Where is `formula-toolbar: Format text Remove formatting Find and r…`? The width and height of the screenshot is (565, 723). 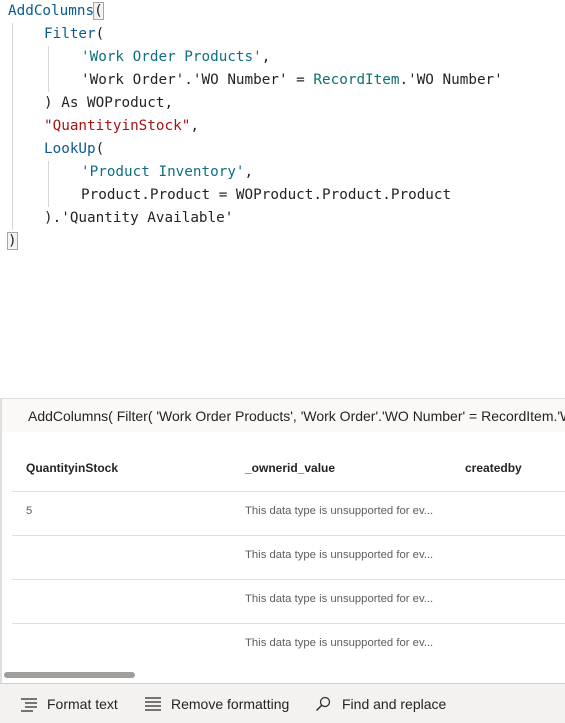 formula-toolbar: Format text Remove formatting Find and r… is located at coordinates (282, 703).